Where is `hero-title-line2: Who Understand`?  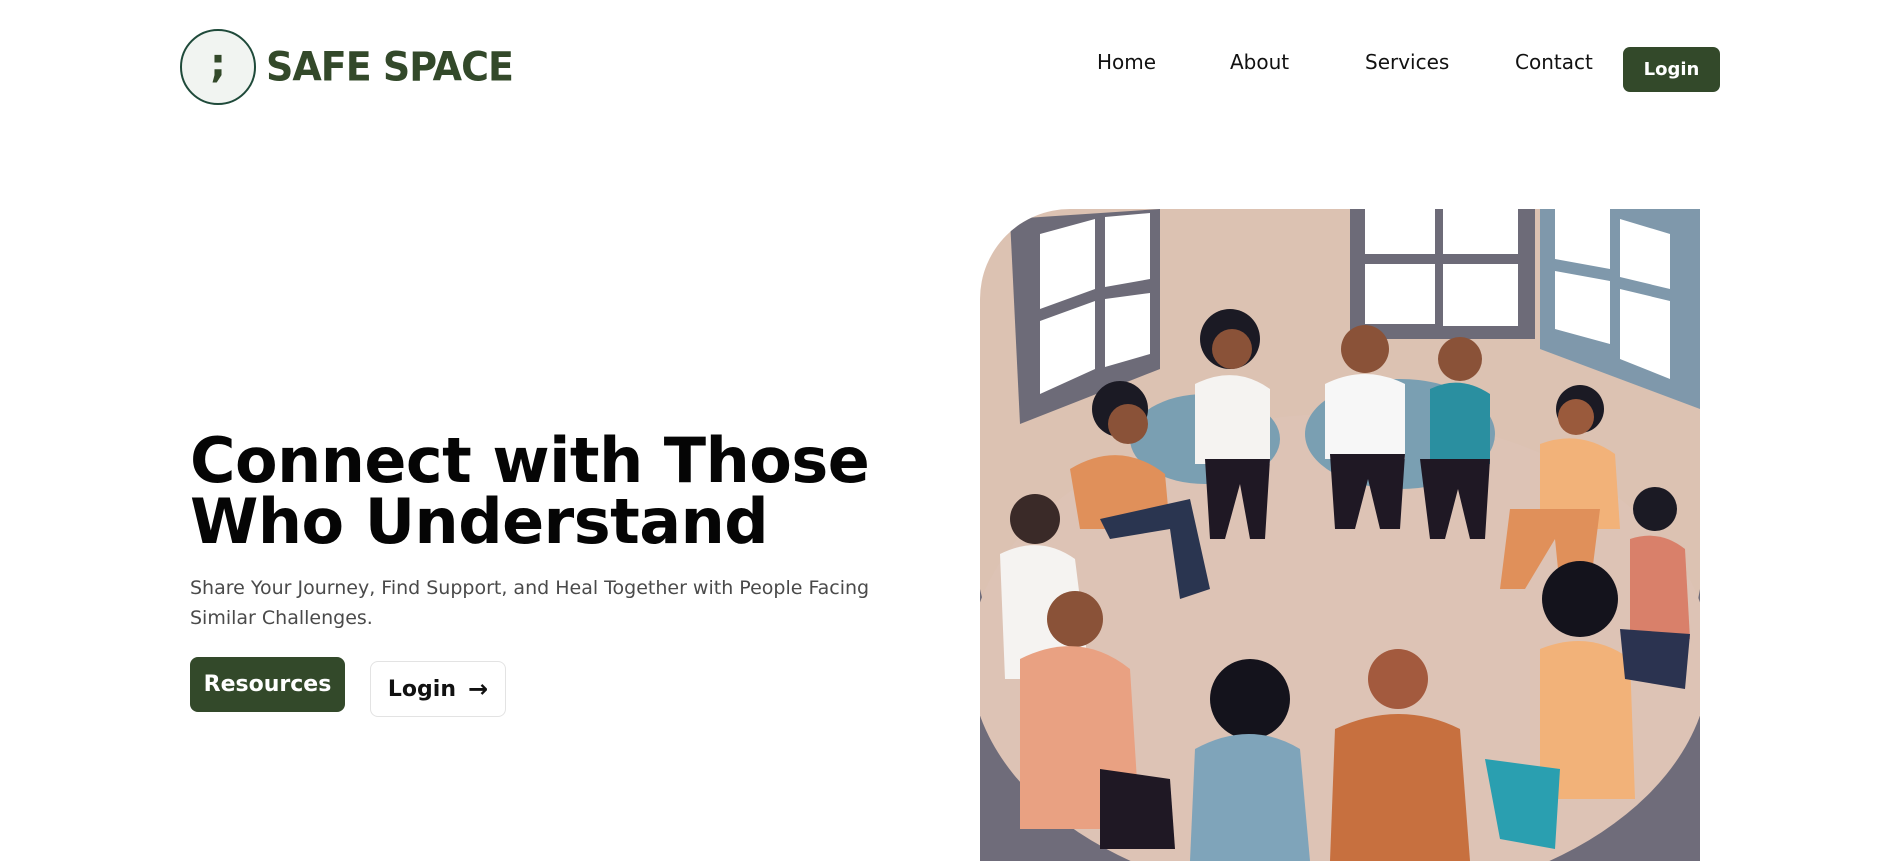
hero-title-line2: Who Understand is located at coordinates (479, 521).